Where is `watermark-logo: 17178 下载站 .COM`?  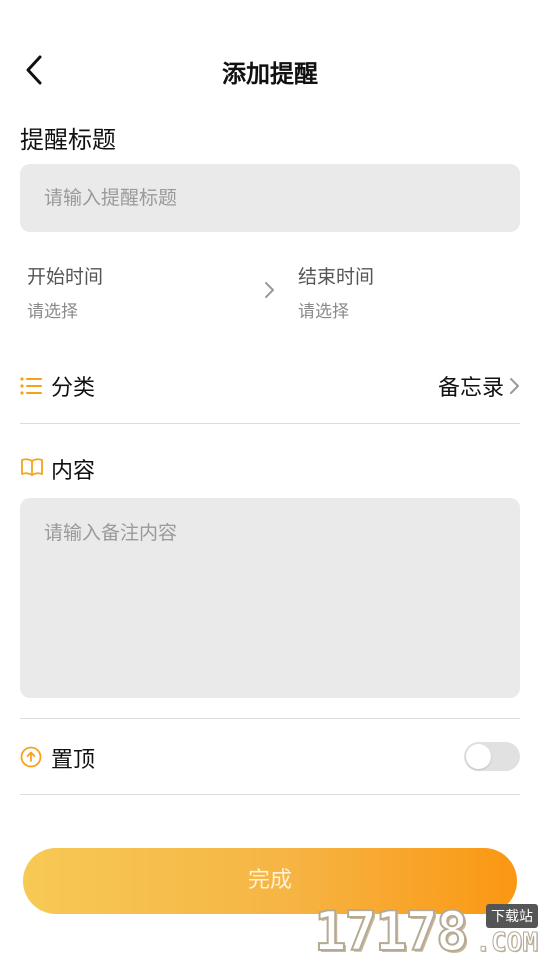
watermark-logo: 17178 下载站 .COM is located at coordinates (426, 929).